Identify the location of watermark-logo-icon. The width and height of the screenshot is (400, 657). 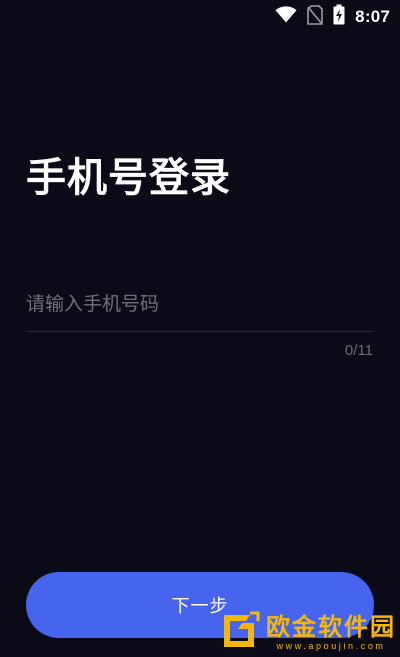
(241, 632).